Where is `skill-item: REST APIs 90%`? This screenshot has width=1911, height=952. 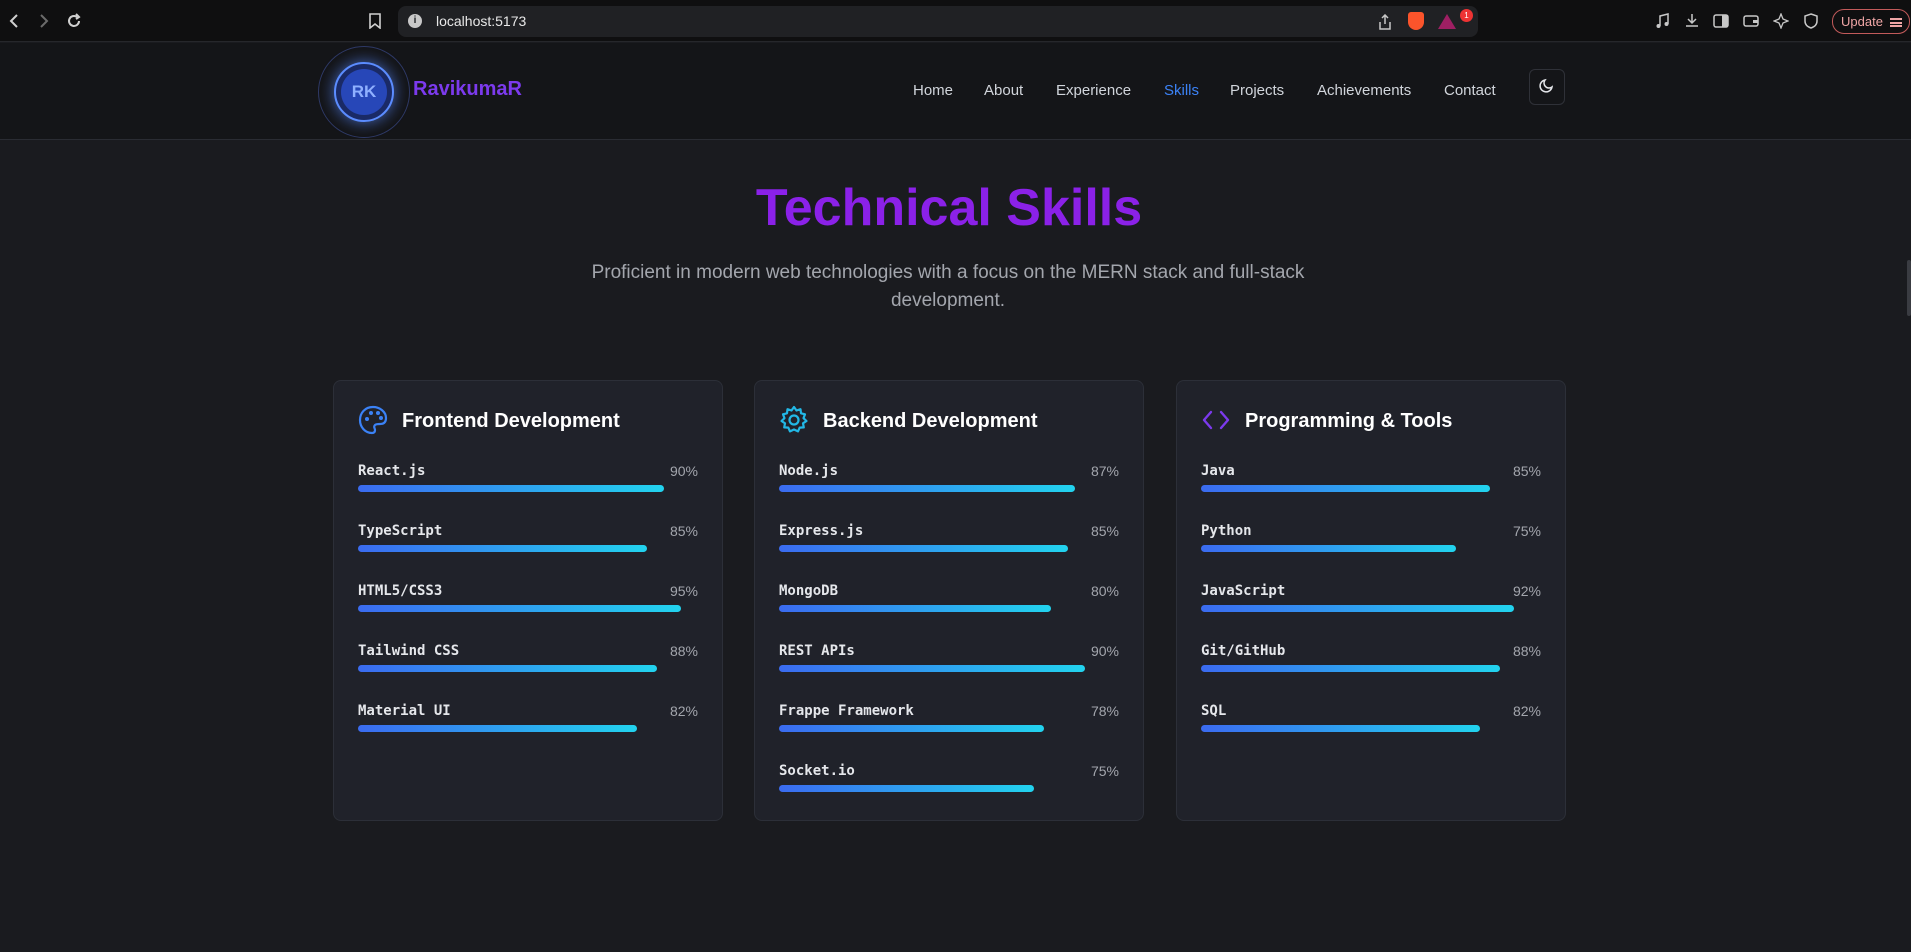 skill-item: REST APIs 90% is located at coordinates (949, 661).